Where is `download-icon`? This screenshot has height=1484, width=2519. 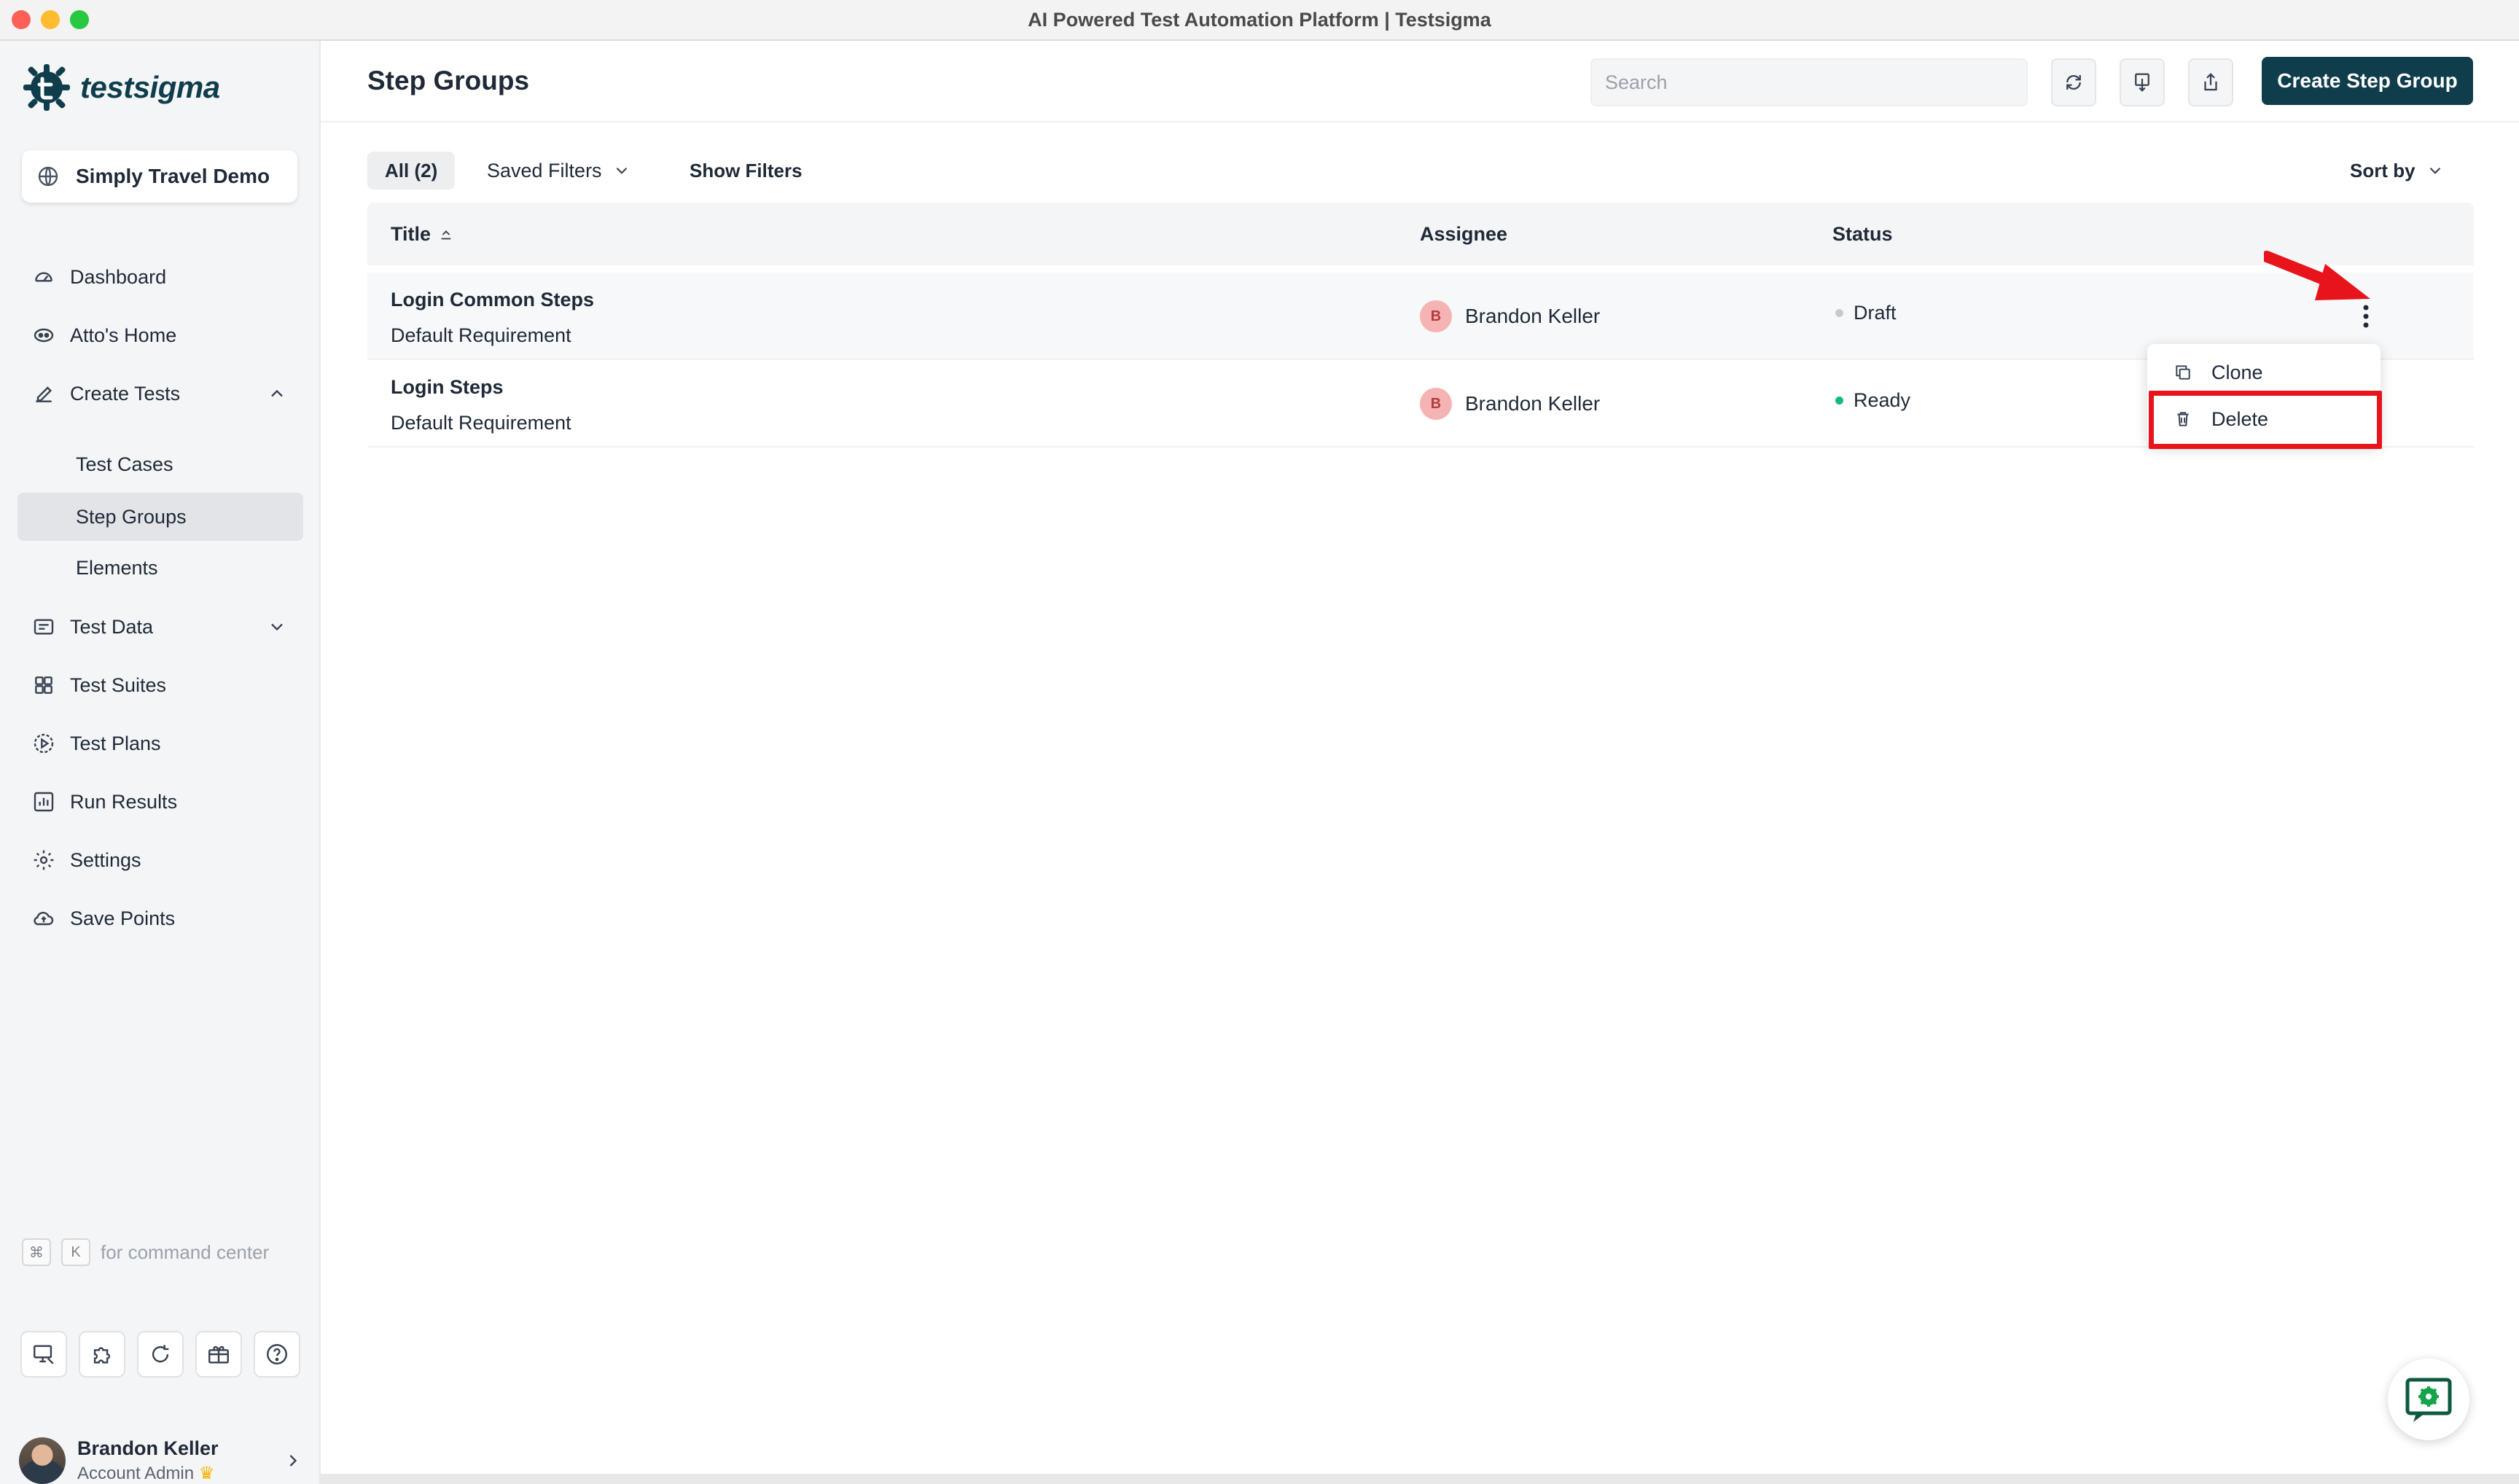
download-icon is located at coordinates (2142, 82).